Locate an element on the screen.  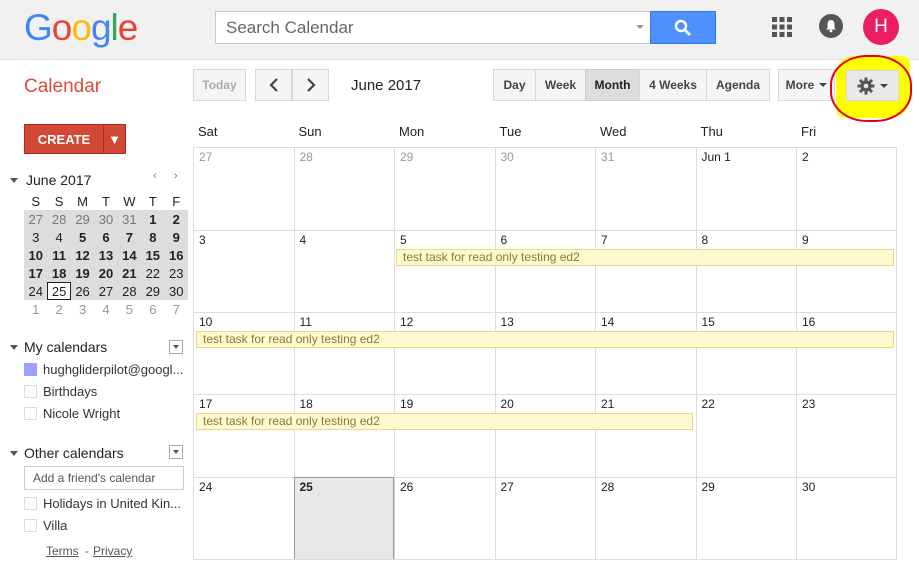
mini-day: 21 is located at coordinates (129, 273).